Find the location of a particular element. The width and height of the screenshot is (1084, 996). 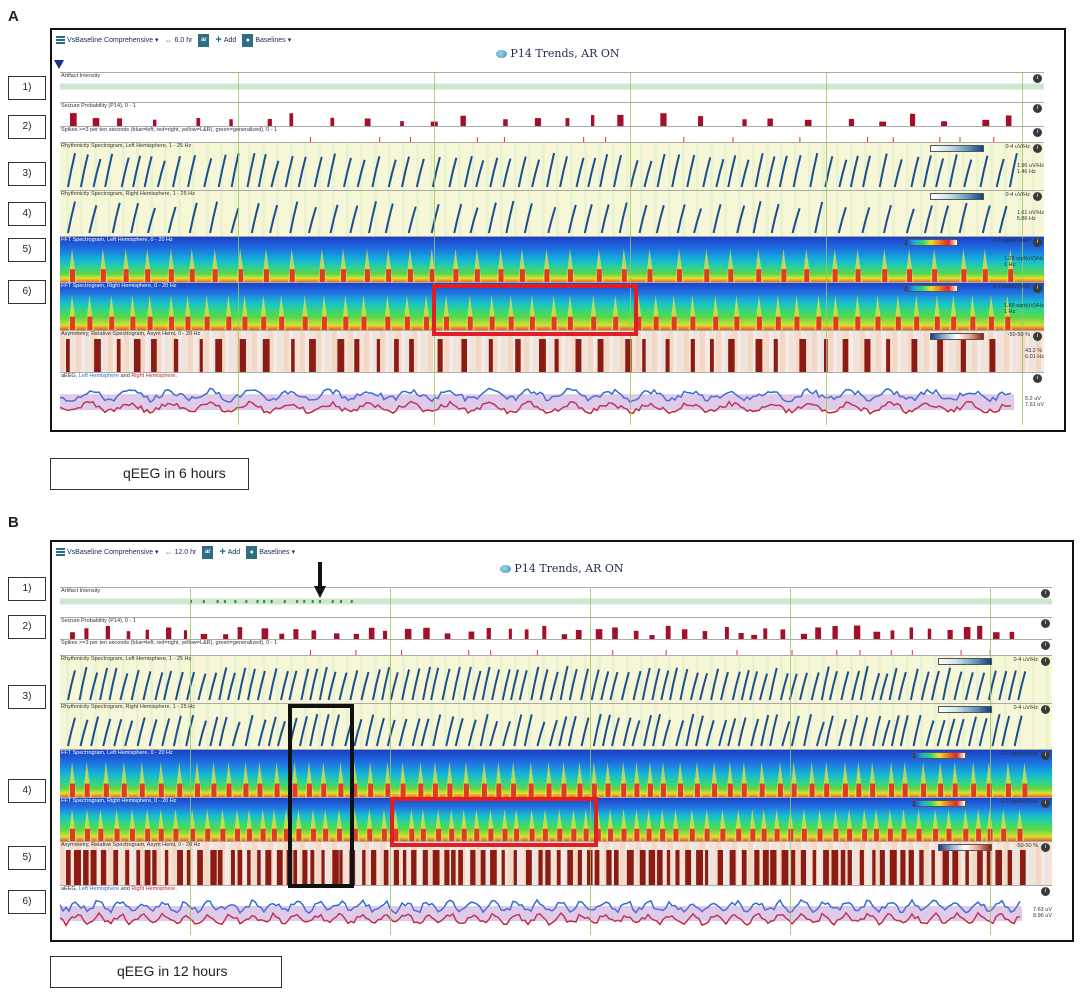

add-label: Add is located at coordinates (234, 552).